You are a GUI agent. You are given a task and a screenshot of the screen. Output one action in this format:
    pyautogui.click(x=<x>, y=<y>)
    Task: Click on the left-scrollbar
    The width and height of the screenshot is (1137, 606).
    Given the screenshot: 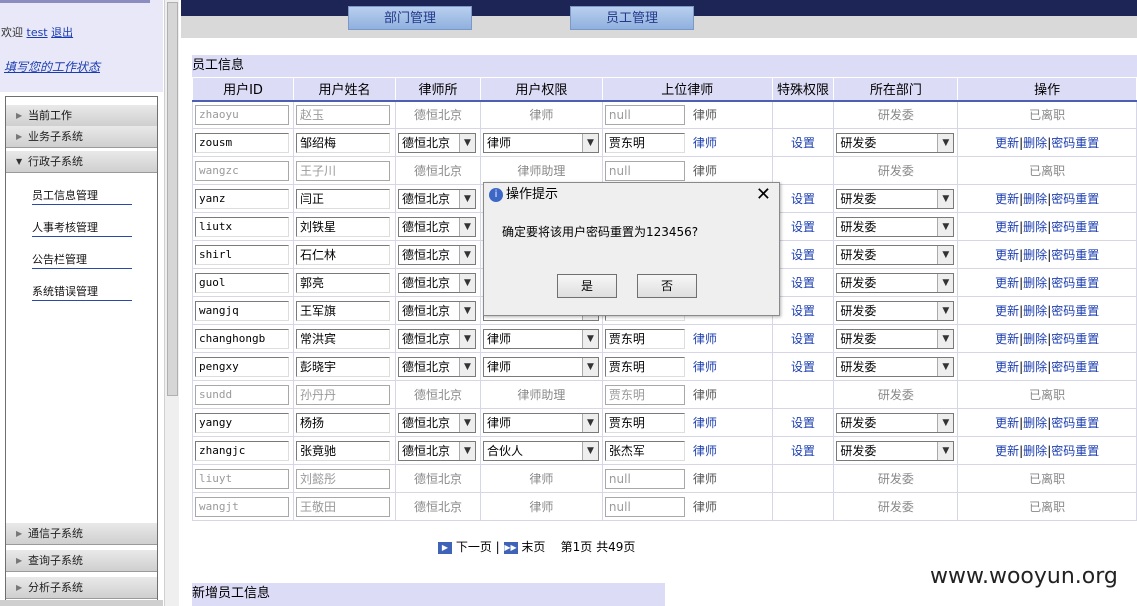 What is the action you would take?
    pyautogui.click(x=171, y=303)
    